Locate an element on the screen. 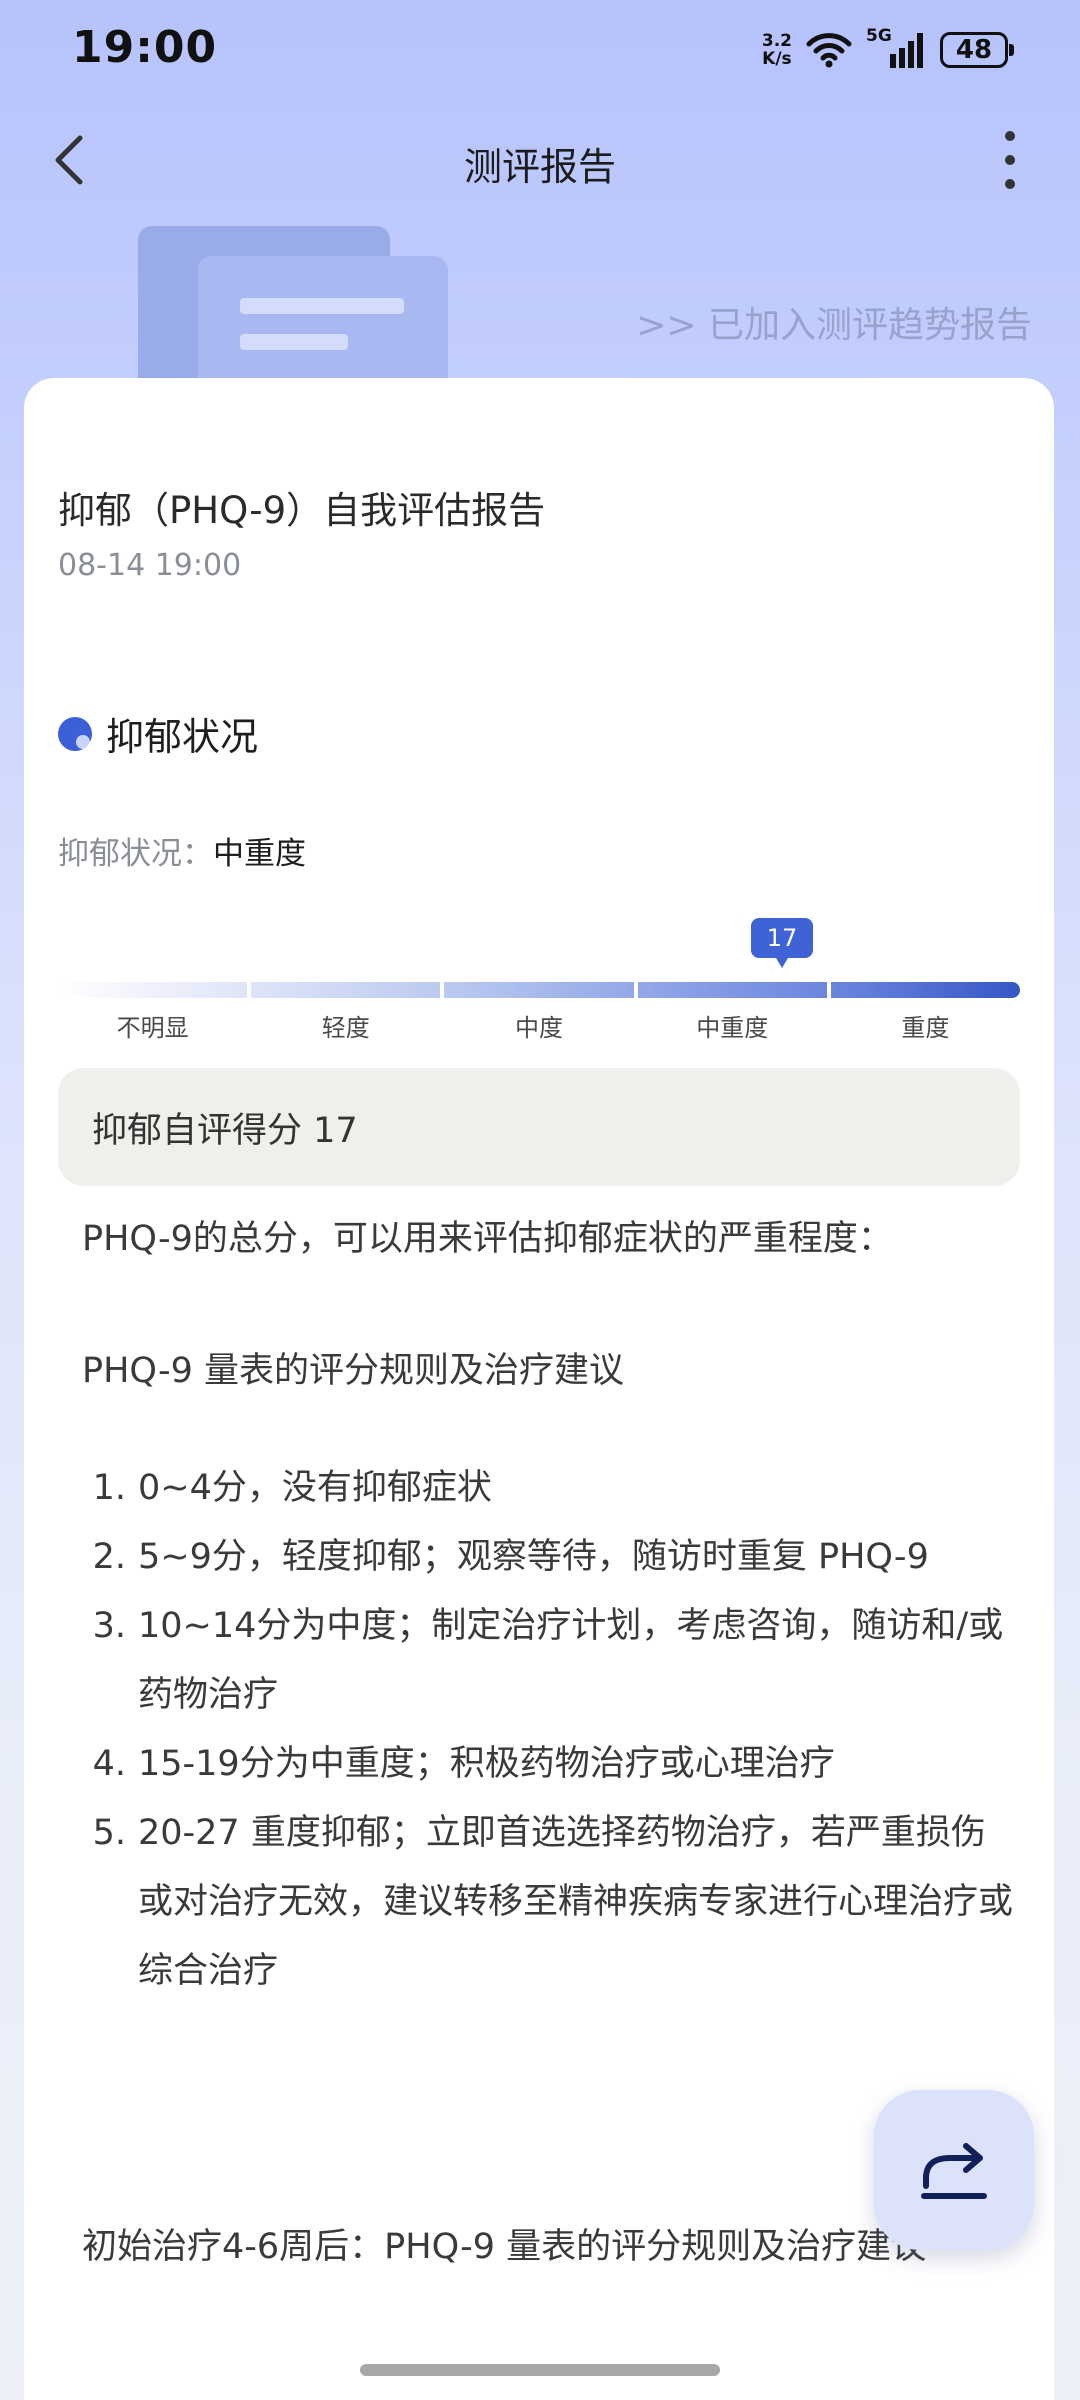 The width and height of the screenshot is (1080, 2400). rules-title: PHQ-9 量表的评分规则及治疗建议 is located at coordinates (353, 1371).